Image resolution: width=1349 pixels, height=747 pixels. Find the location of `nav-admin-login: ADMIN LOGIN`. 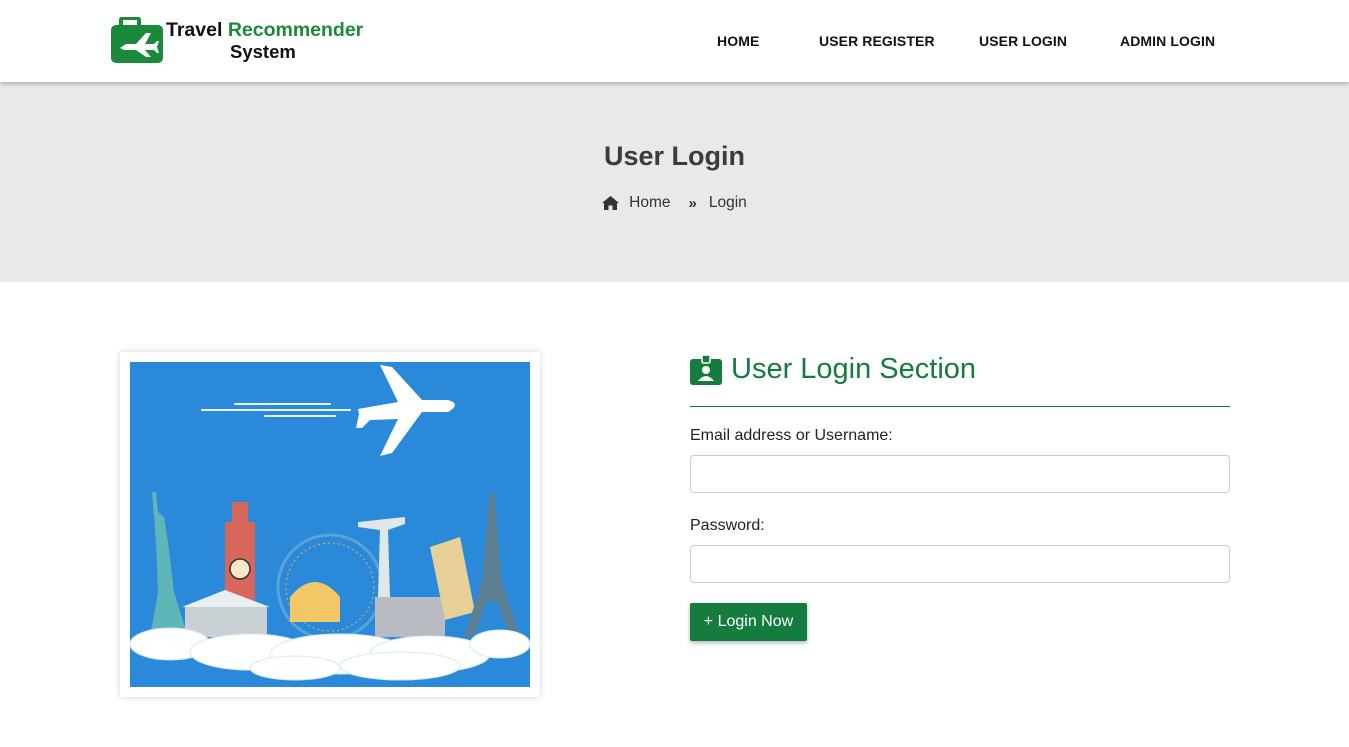

nav-admin-login: ADMIN LOGIN is located at coordinates (1167, 41).